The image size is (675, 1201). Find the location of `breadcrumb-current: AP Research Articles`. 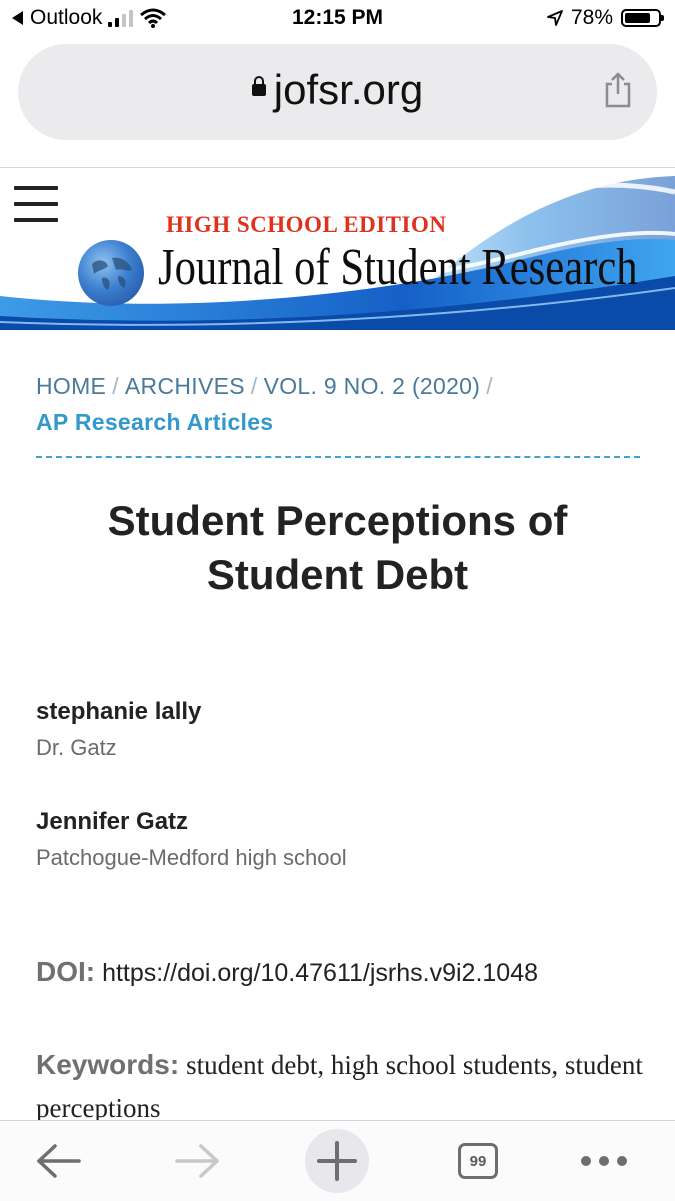

breadcrumb-current: AP Research Articles is located at coordinates (155, 422).